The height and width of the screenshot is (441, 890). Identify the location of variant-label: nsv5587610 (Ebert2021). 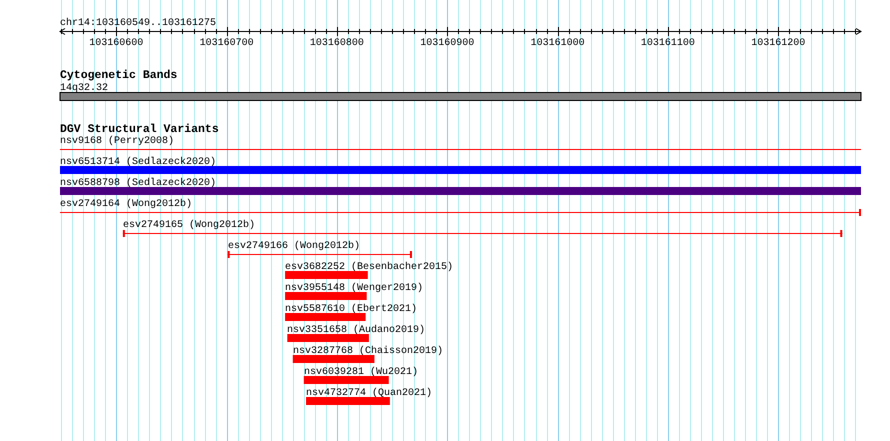
(351, 309).